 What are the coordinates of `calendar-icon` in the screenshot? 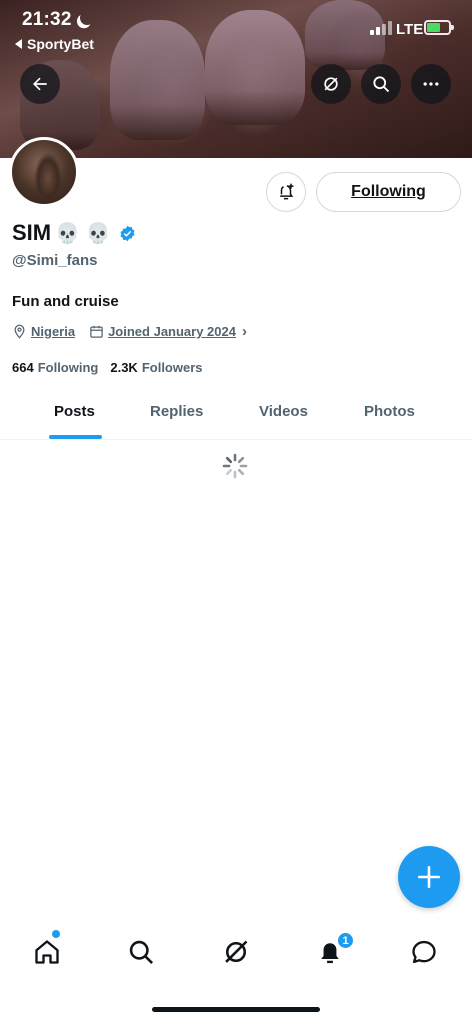 It's located at (96, 331).